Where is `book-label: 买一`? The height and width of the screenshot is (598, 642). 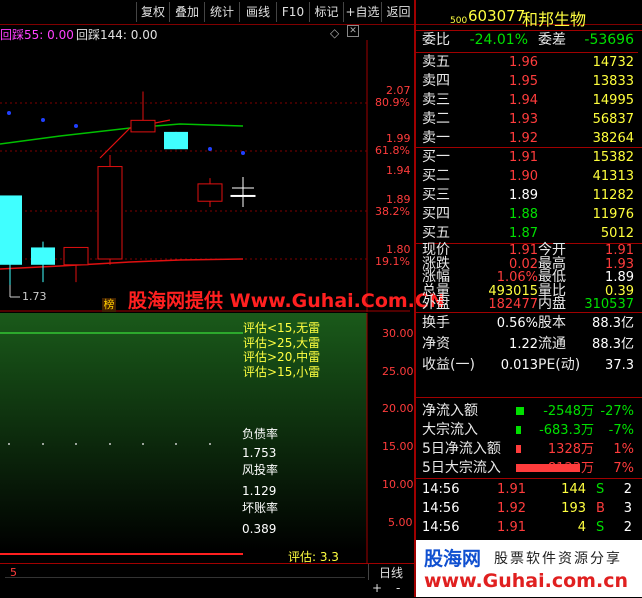
book-label: 买一 is located at coordinates (436, 157).